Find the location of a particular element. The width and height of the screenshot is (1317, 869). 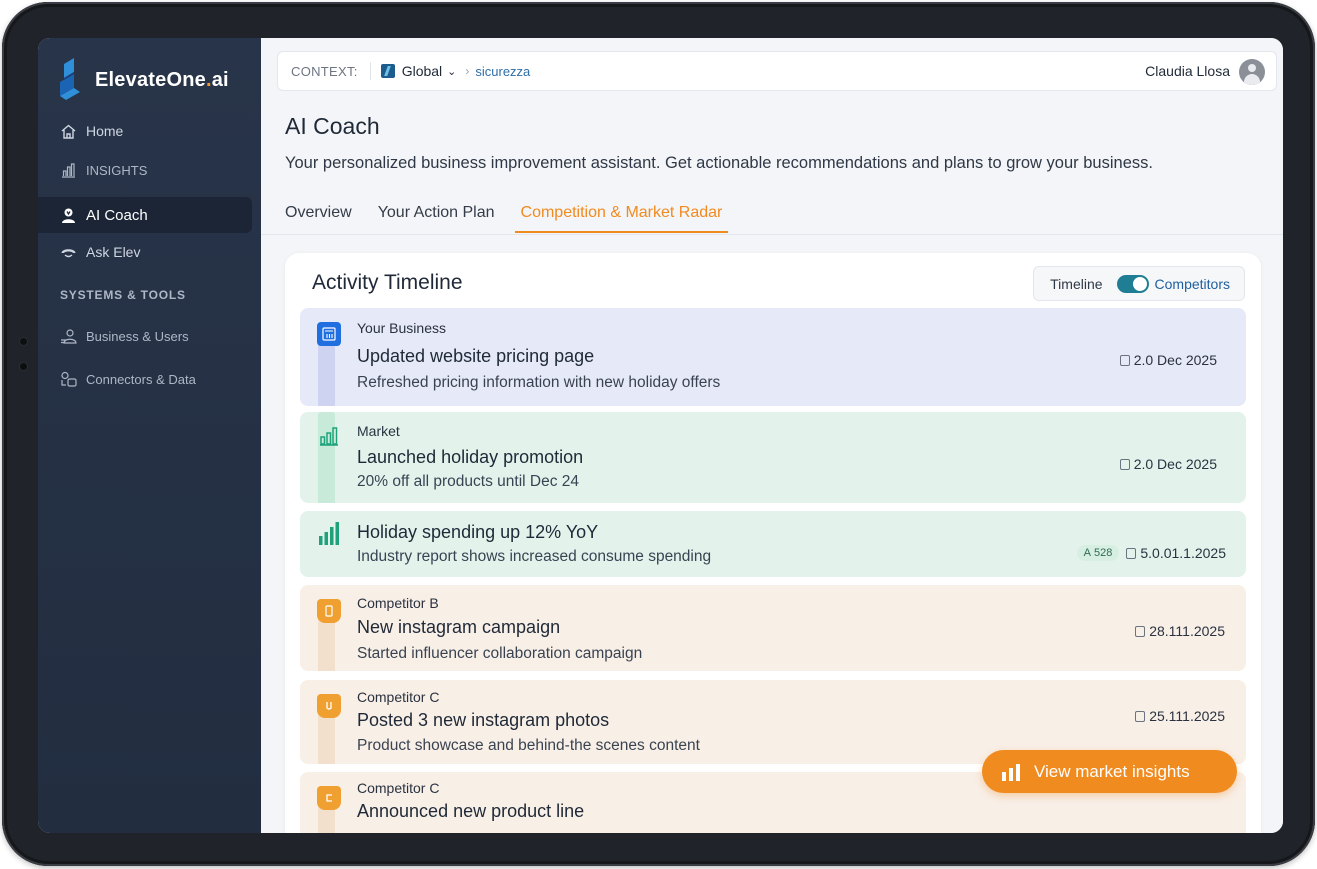

user-coach-icon is located at coordinates (68, 215).